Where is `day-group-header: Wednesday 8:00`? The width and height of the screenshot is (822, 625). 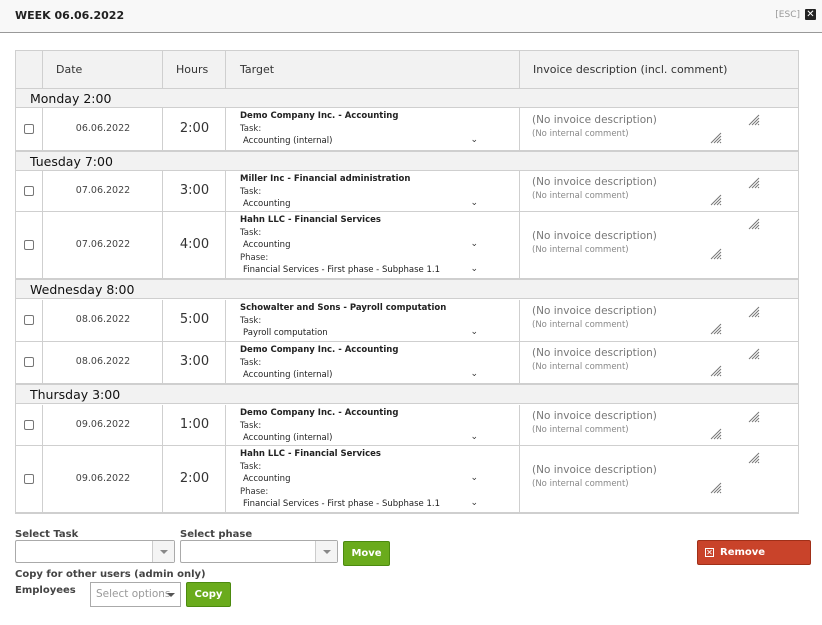
day-group-header: Wednesday 8:00 is located at coordinates (407, 289).